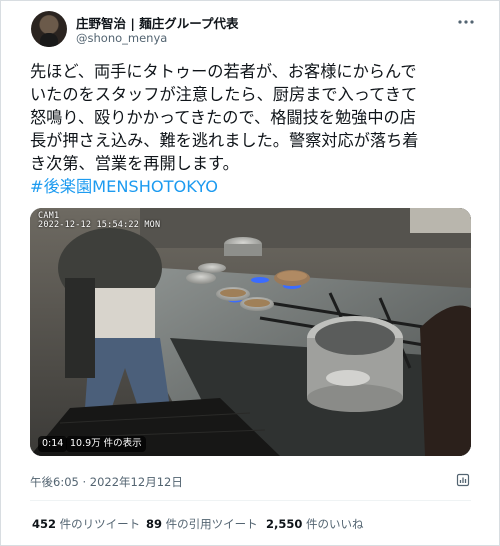 Image resolution: width=500 pixels, height=546 pixels. I want to click on cctv-overlay: CAM1 2022-12-12 15:54:22 MON, so click(99, 221).